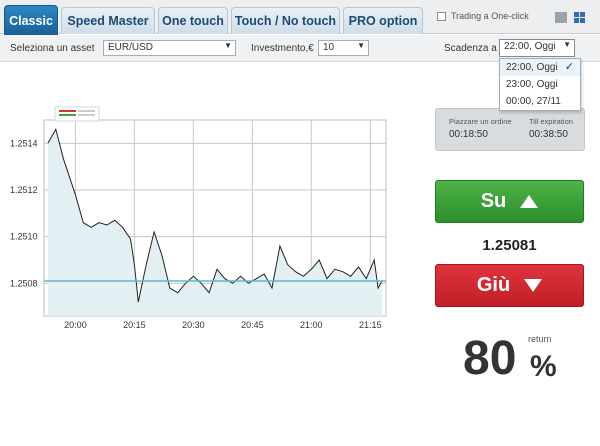 The height and width of the screenshot is (446, 600). Describe the element at coordinates (551, 121) in the screenshot. I see `till-expiration-label: Till expiration` at that location.